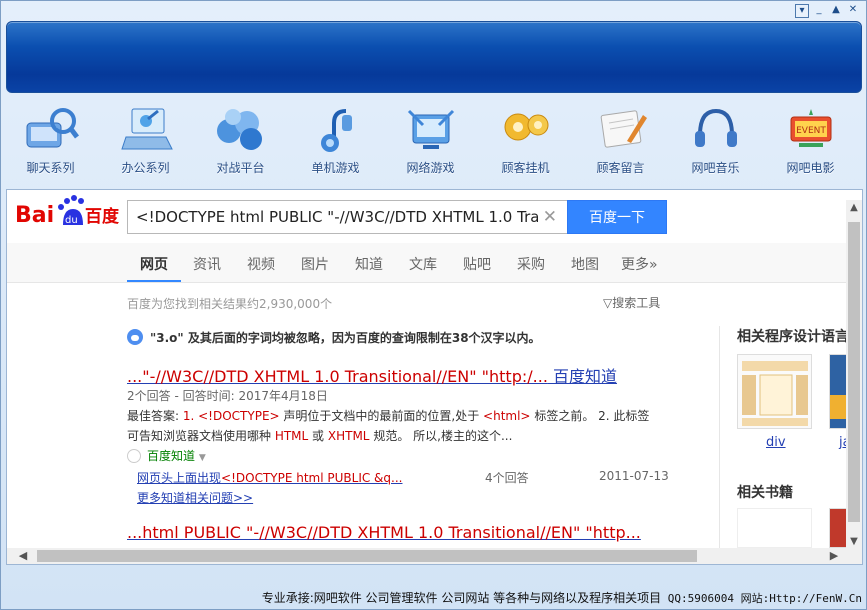 The width and height of the screenshot is (867, 610). Describe the element at coordinates (525, 143) in the screenshot. I see `toolbar-item-idle: 顾客挂机` at that location.